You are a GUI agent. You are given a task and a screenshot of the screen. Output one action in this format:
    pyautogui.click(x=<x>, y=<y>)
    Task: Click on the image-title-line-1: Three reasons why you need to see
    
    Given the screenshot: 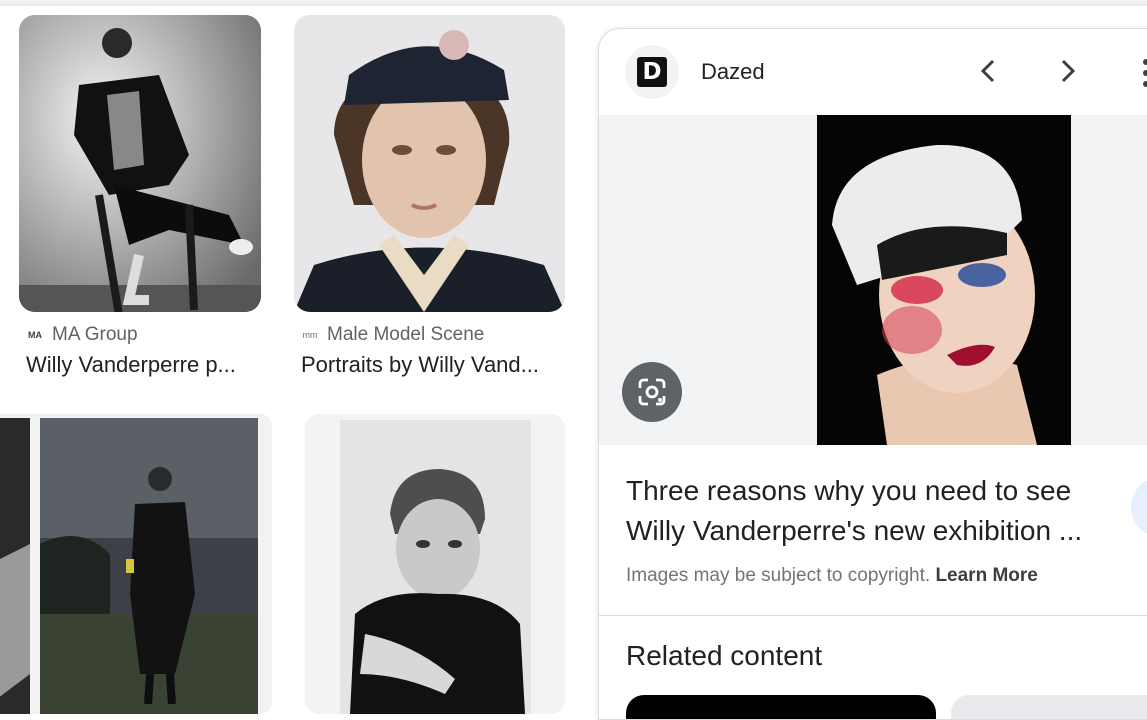 What is the action you would take?
    pyautogui.click(x=849, y=490)
    